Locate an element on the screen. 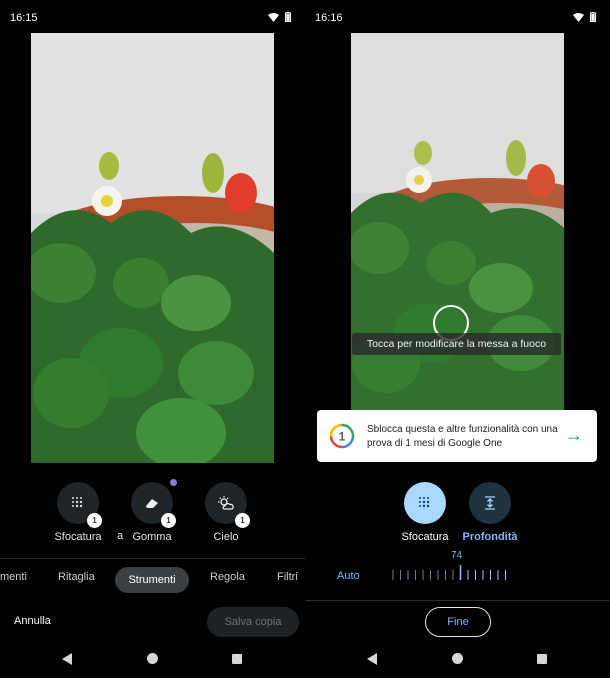 The height and width of the screenshot is (678, 610). edit-tabs: menti Ritaglia Strumenti Regola Filtri is located at coordinates (152, 580).